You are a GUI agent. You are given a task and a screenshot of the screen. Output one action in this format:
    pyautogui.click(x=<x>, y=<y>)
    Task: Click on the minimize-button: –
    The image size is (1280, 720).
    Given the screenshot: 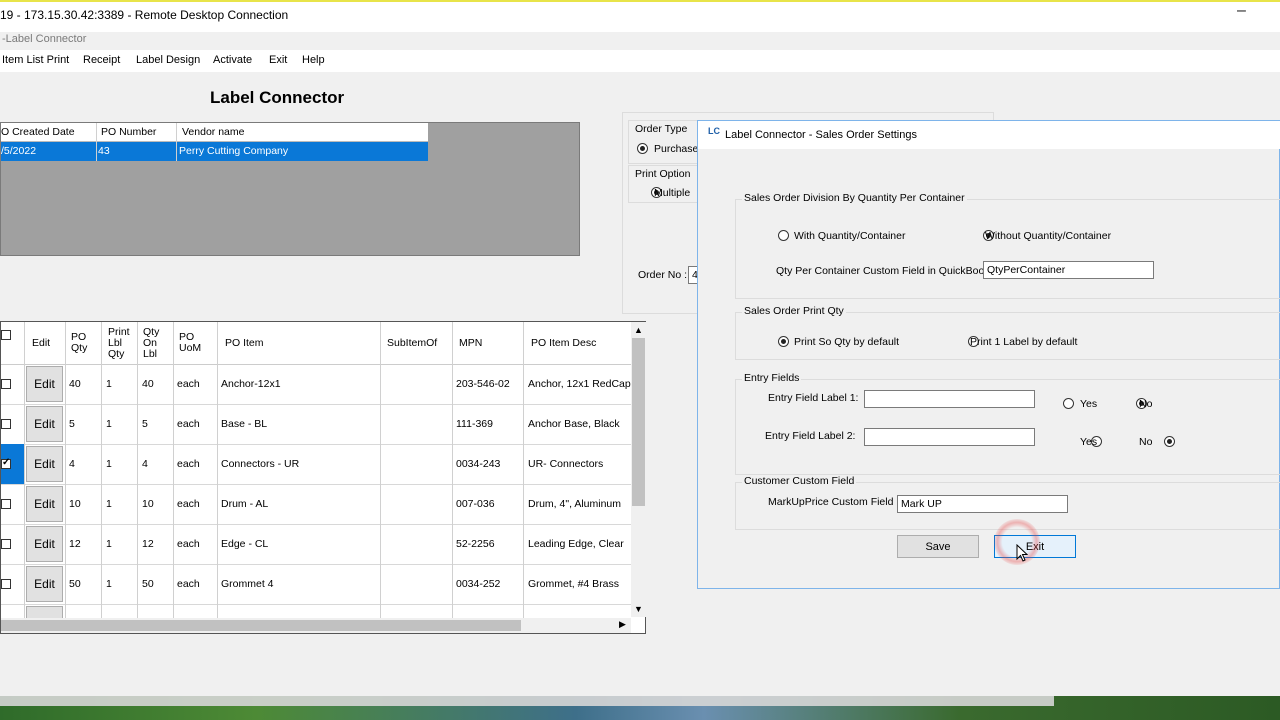 What is the action you would take?
    pyautogui.click(x=1241, y=11)
    